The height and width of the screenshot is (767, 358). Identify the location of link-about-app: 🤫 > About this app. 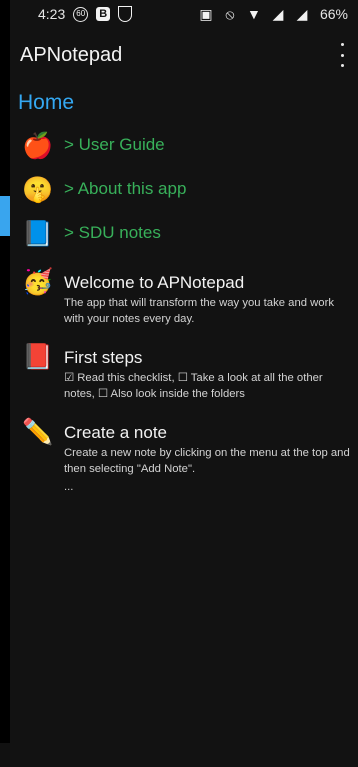
(184, 189).